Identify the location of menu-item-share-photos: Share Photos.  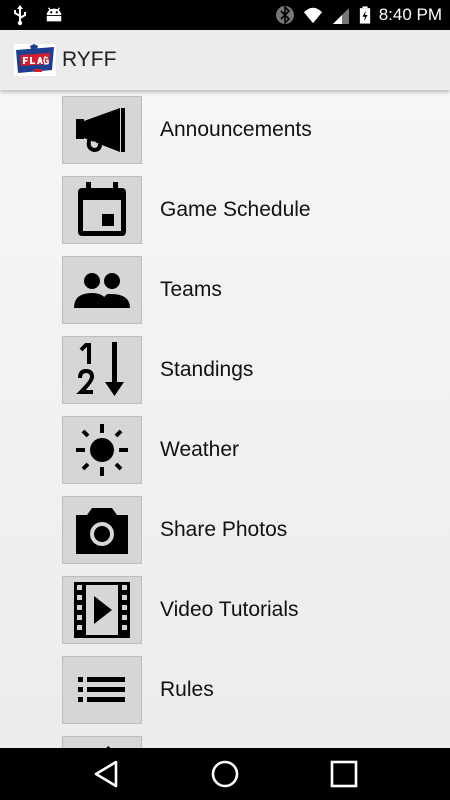
(225, 530).